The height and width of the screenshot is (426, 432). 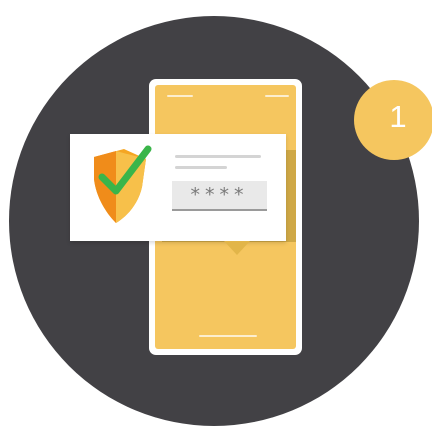 I want to click on shield-check-icon, so click(x=123, y=184).